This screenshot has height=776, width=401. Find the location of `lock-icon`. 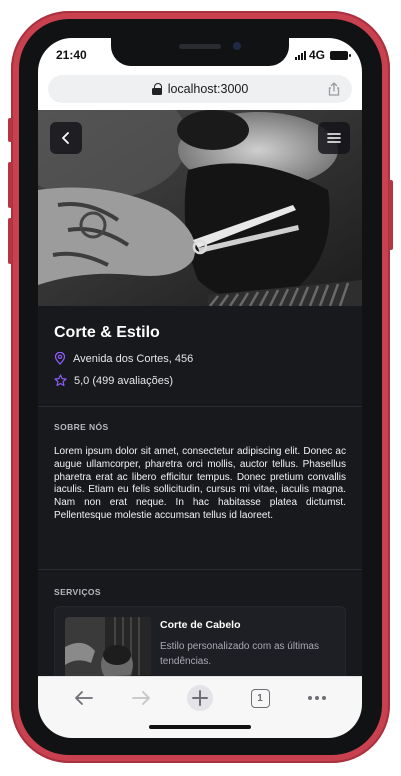

lock-icon is located at coordinates (156, 89).